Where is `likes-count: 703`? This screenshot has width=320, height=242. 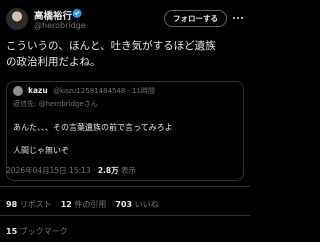
likes-count: 703 is located at coordinates (124, 204).